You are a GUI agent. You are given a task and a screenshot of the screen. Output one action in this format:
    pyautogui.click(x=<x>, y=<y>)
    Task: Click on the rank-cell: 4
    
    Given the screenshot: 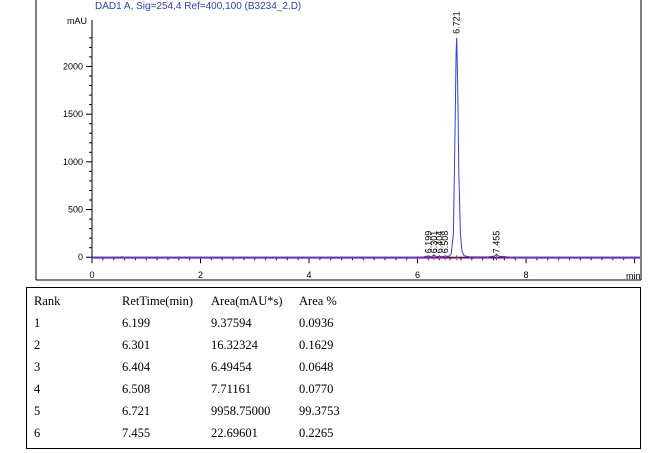 What is the action you would take?
    pyautogui.click(x=37, y=389)
    